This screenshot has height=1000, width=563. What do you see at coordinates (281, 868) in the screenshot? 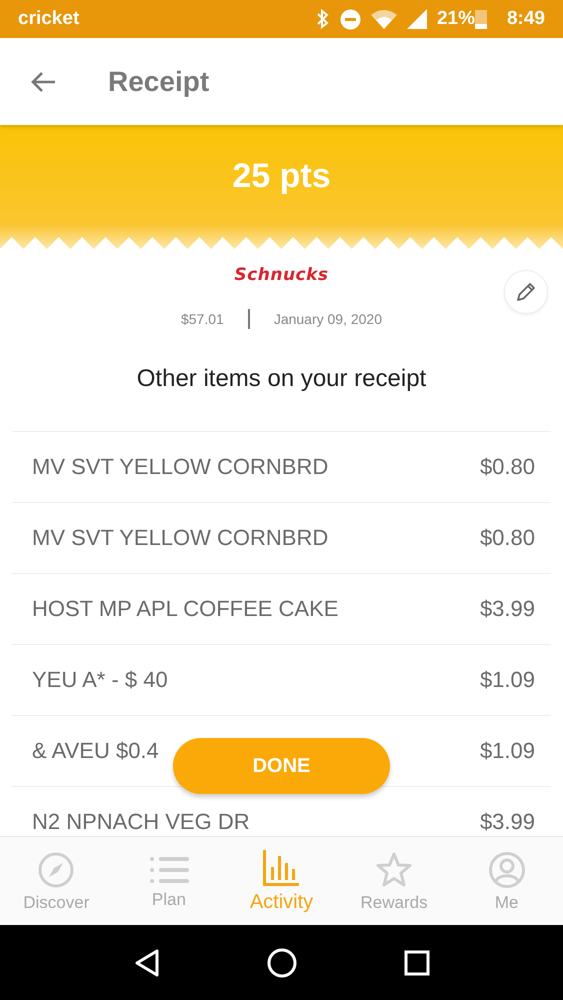
I see `bar-chart-icon` at bounding box center [281, 868].